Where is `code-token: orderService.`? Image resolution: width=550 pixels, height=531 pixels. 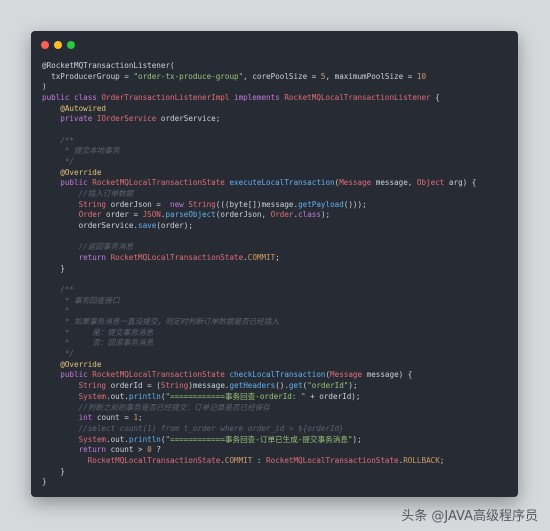 code-token: orderService. is located at coordinates (90, 226).